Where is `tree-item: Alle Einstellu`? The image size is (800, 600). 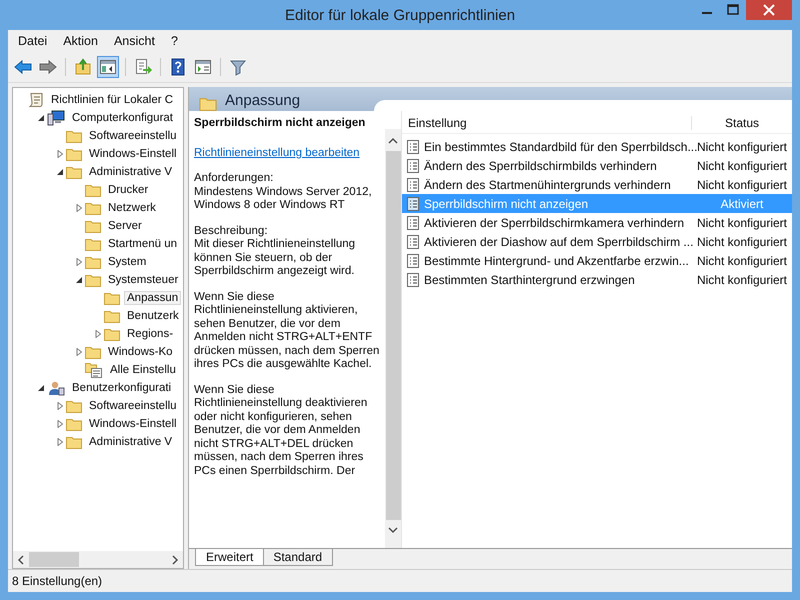
tree-item: Alle Einstellu is located at coordinates (143, 370).